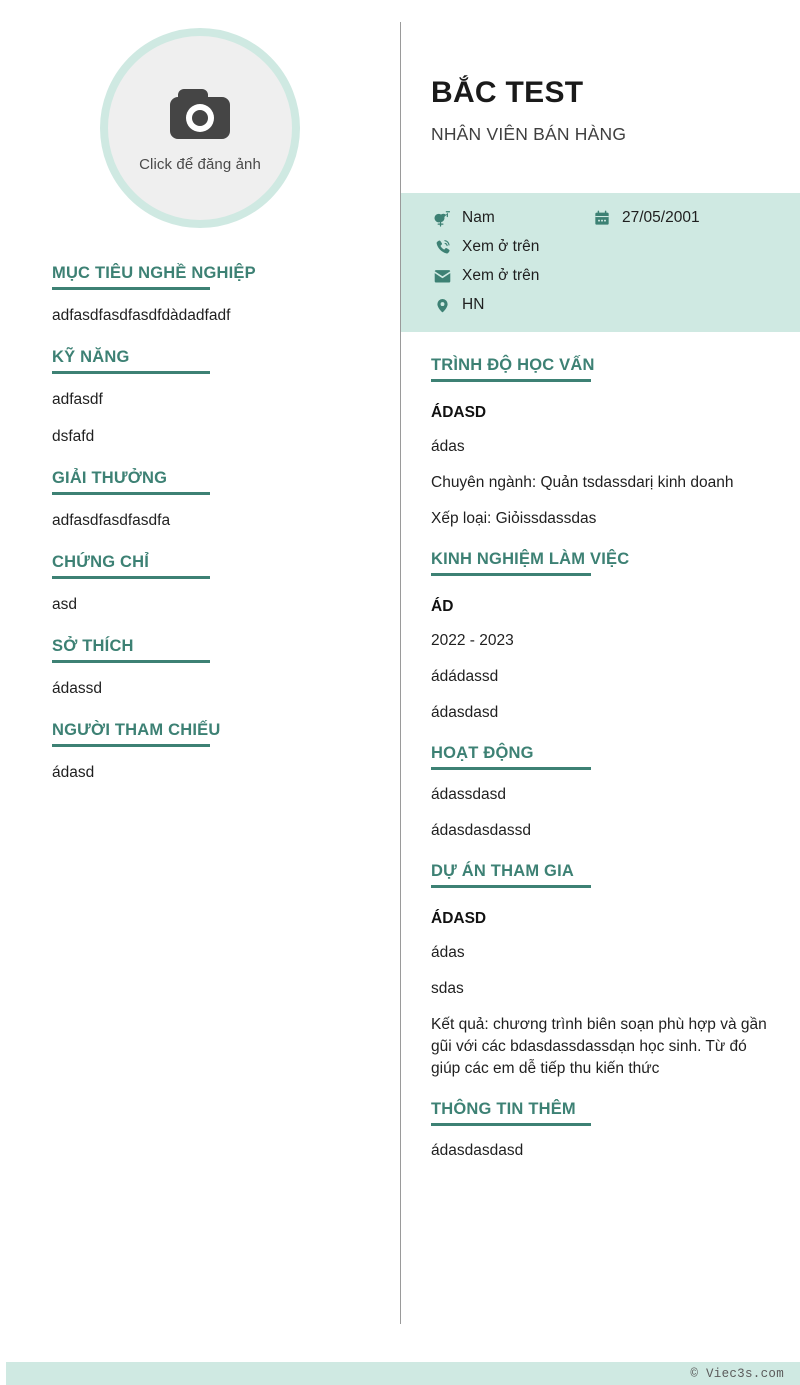 The height and width of the screenshot is (1385, 800). Describe the element at coordinates (200, 164) in the screenshot. I see `photo-upload-caption: Click để đăng ảnh` at that location.